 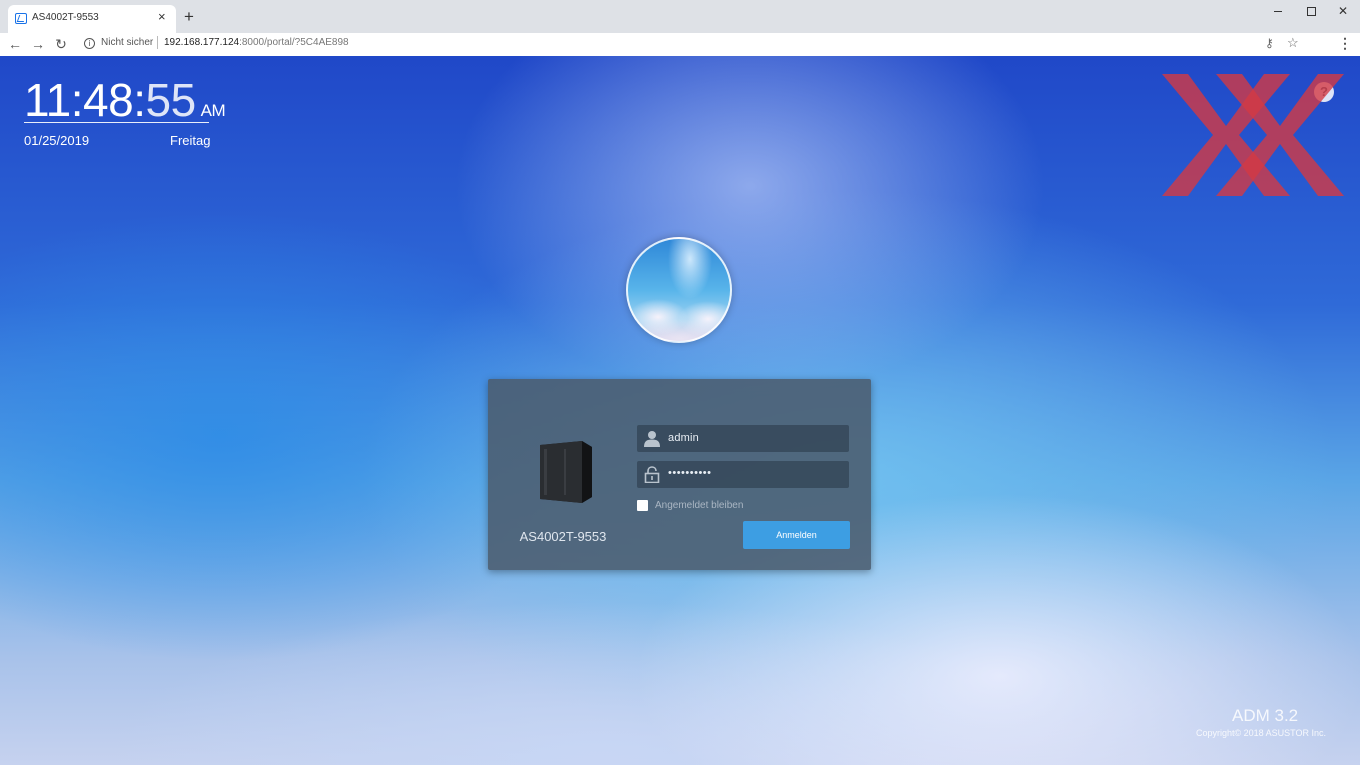 What do you see at coordinates (1265, 715) in the screenshot?
I see `adm-version: ADM 3.2` at bounding box center [1265, 715].